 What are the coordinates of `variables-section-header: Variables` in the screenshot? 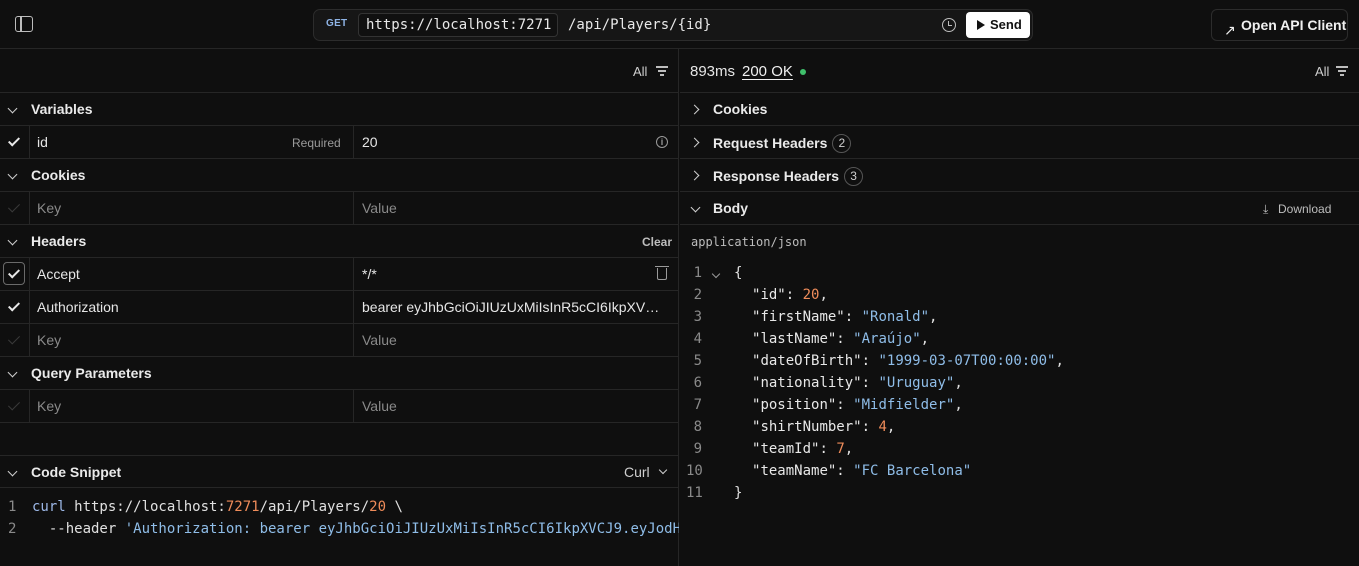 It's located at (339, 109).